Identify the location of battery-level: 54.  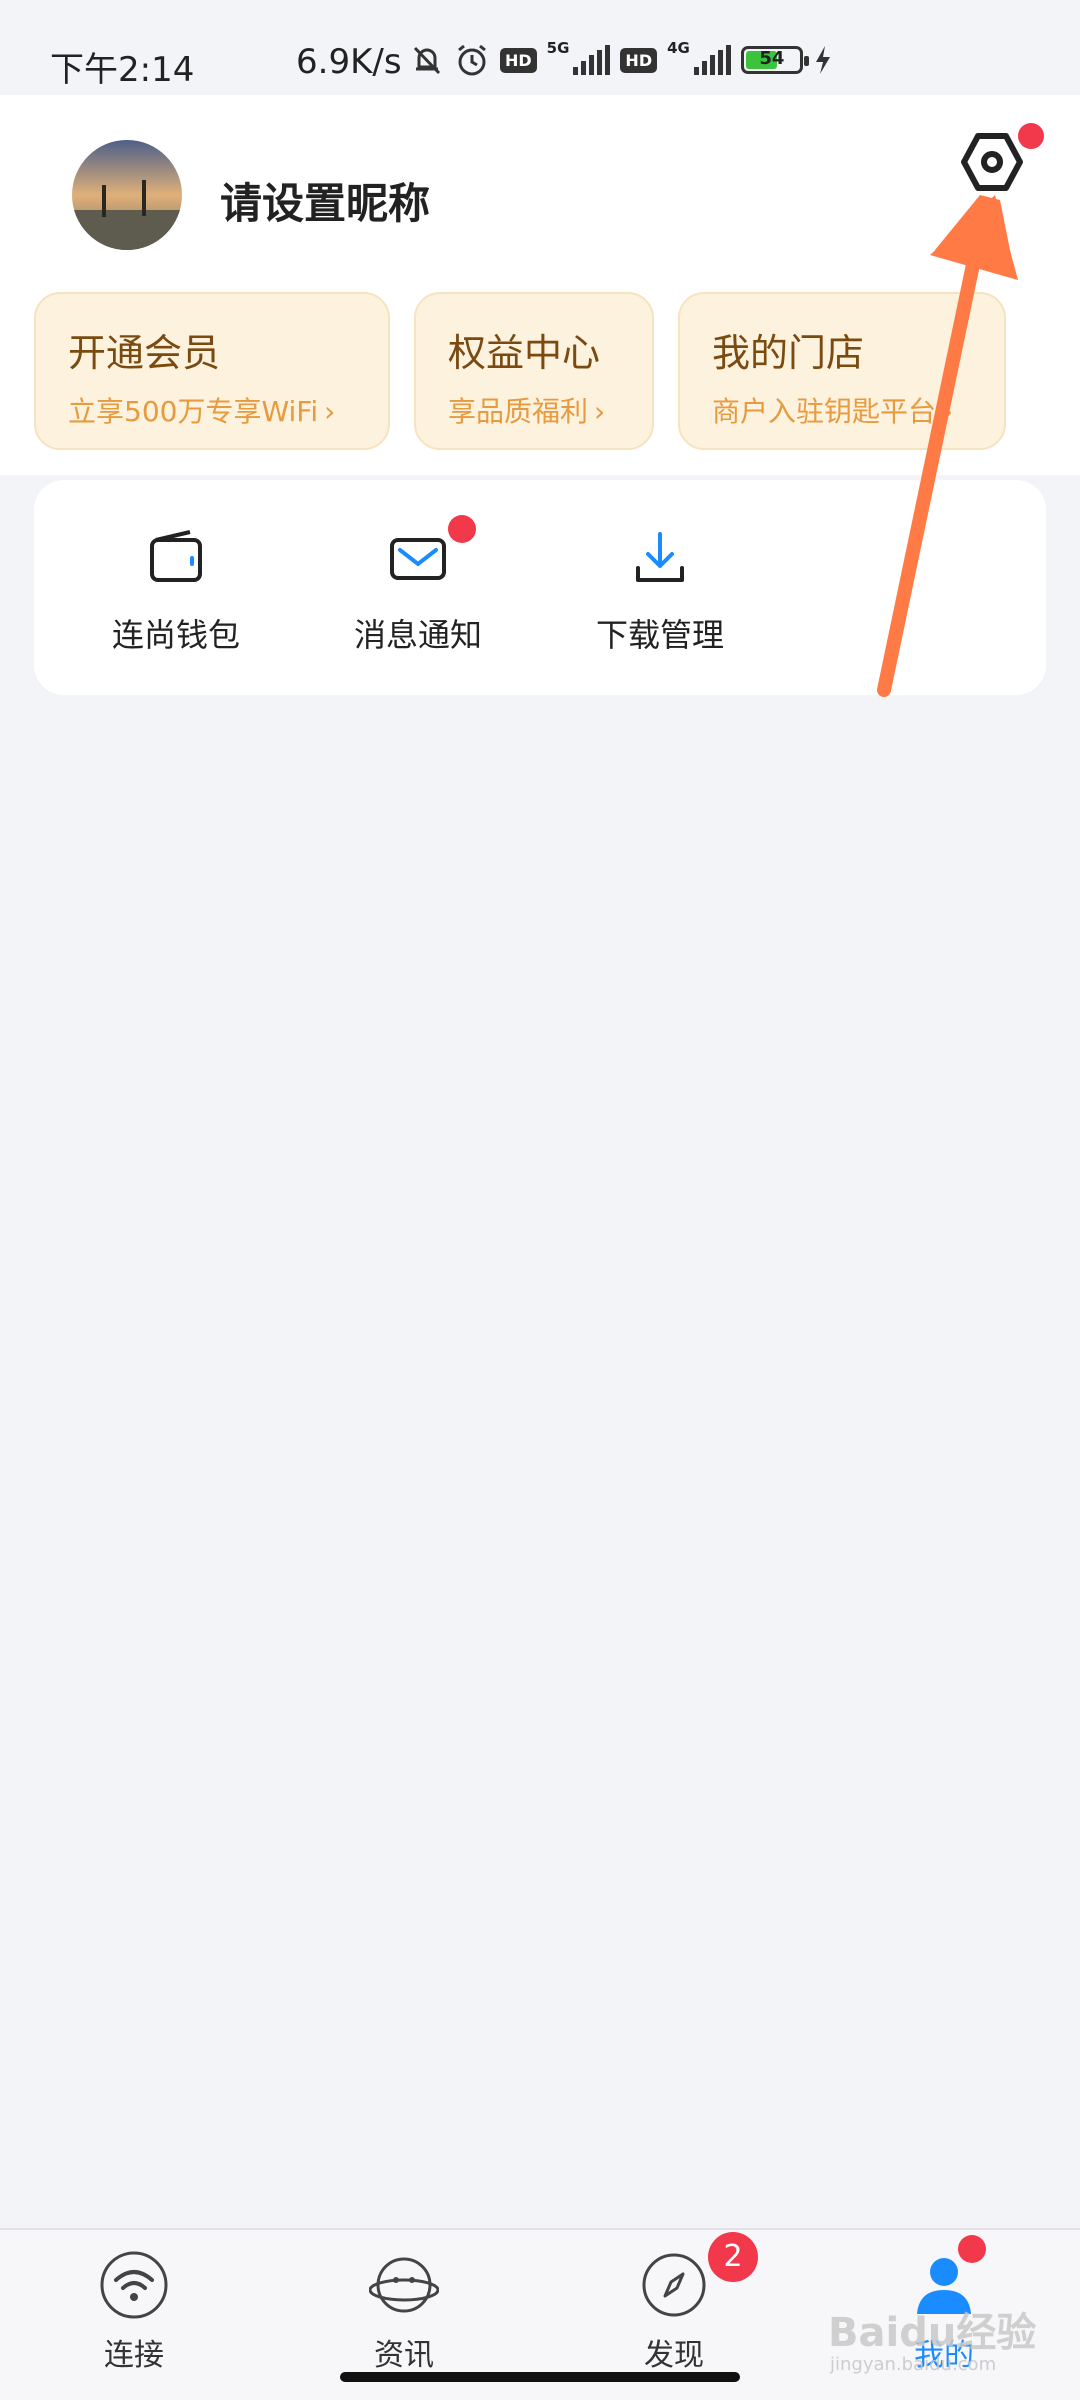
(772, 58).